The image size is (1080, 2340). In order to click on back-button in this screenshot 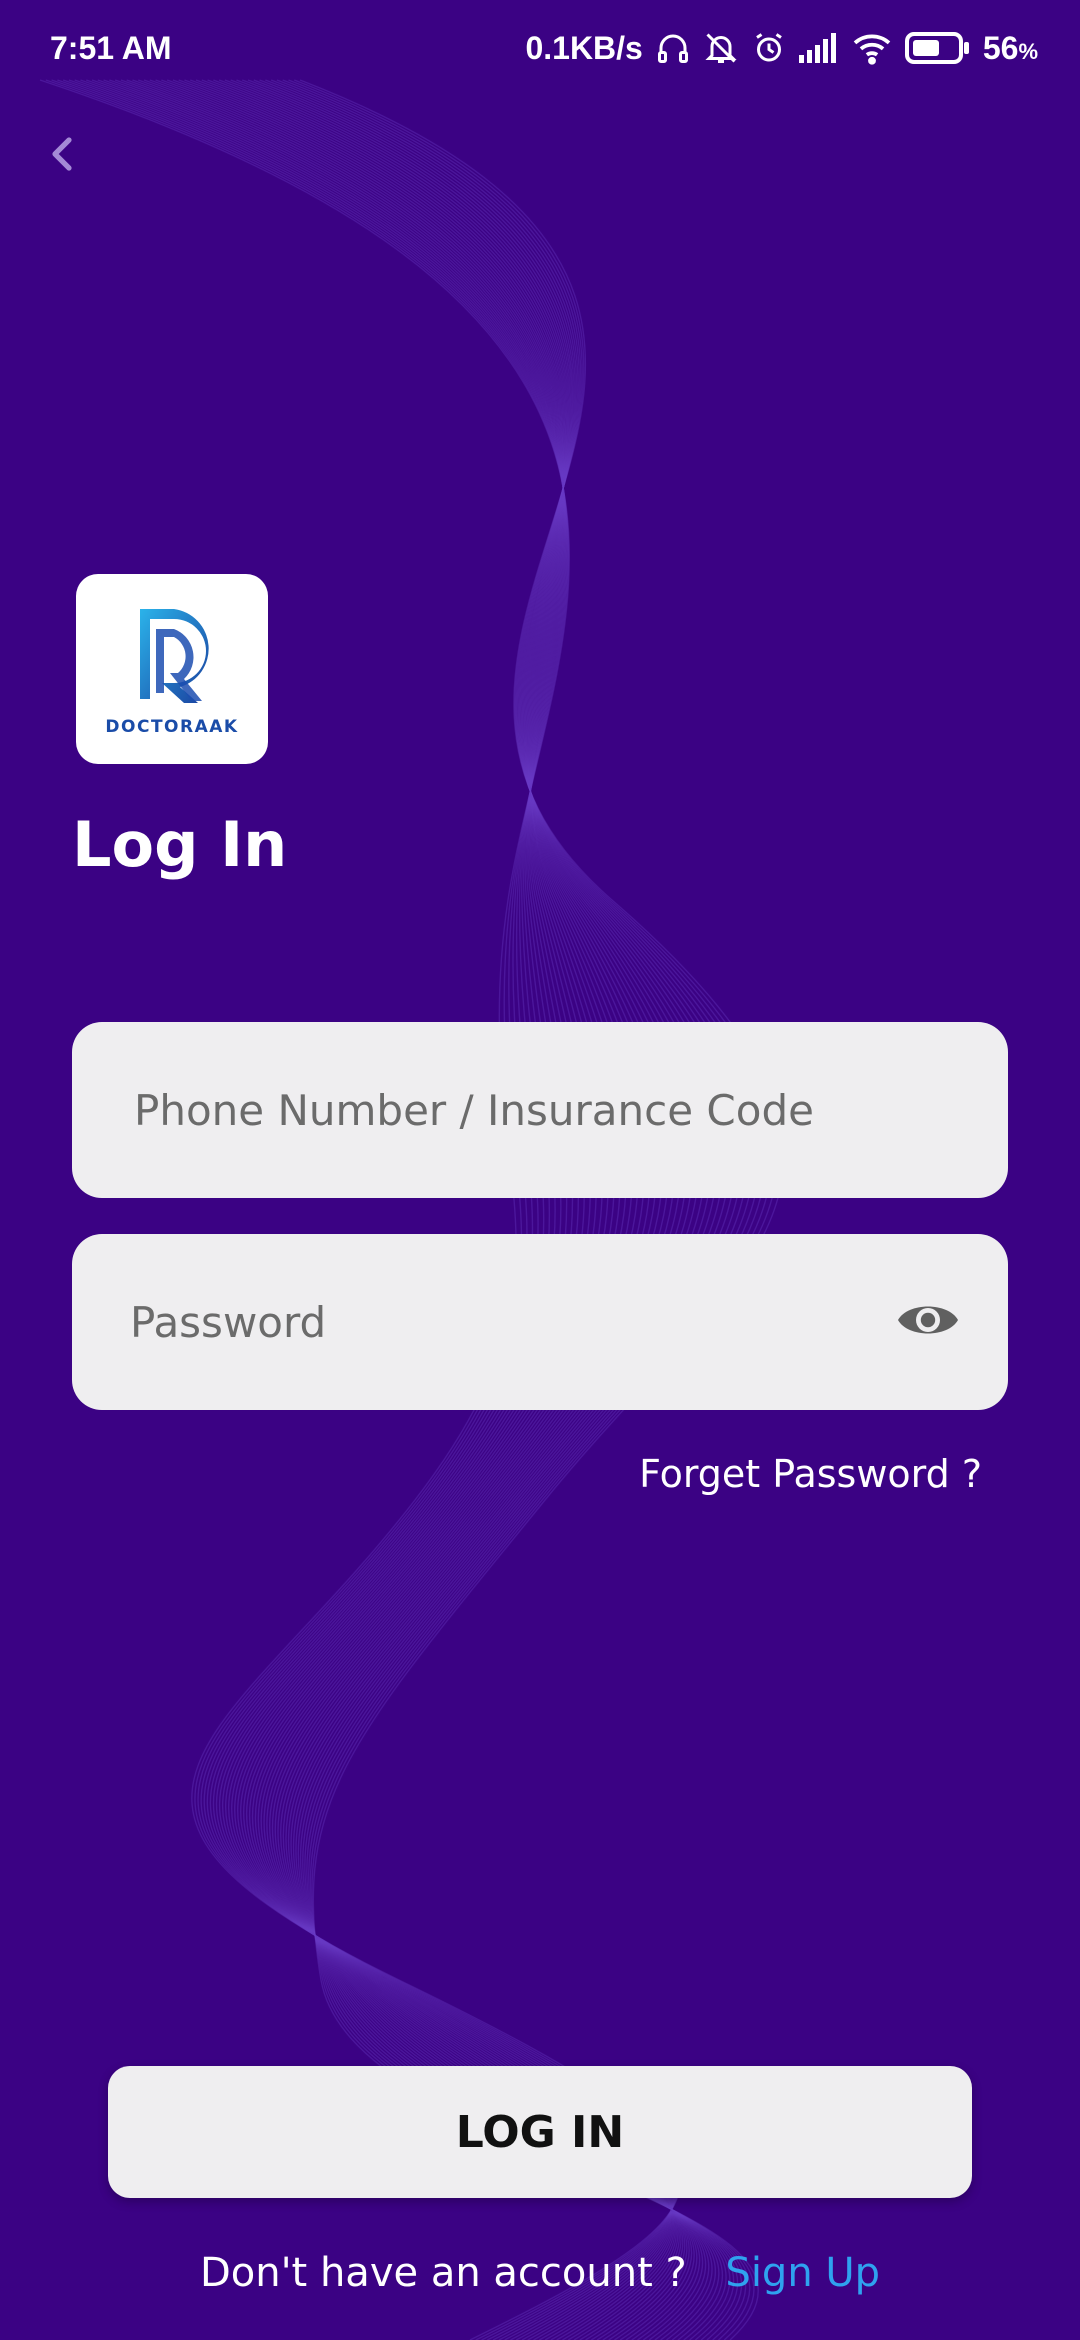, I will do `click(62, 156)`.